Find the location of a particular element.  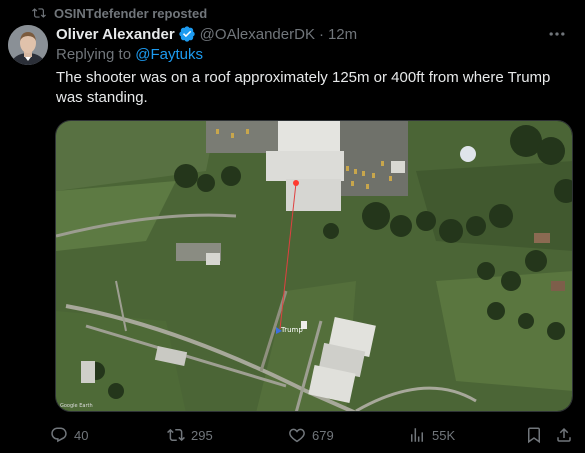

views-count: 55K is located at coordinates (444, 435).